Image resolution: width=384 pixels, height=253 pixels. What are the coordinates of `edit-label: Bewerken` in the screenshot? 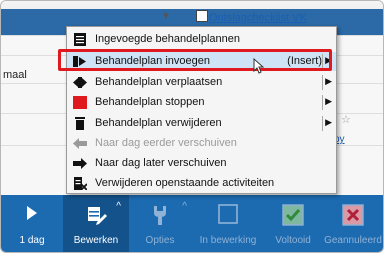 It's located at (96, 240).